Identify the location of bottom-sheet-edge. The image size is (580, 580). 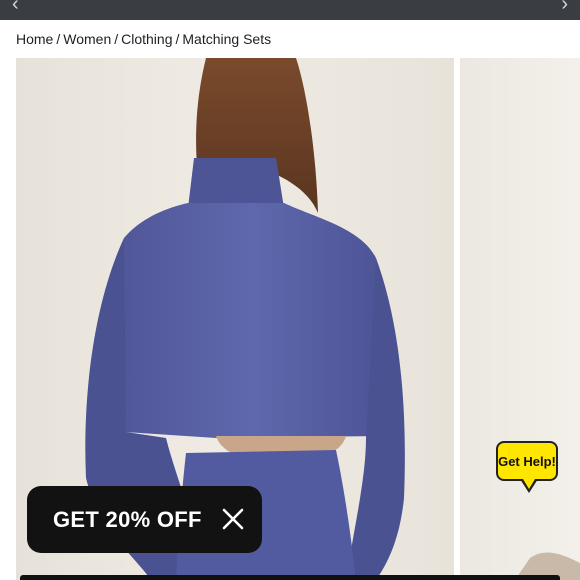
(290, 577).